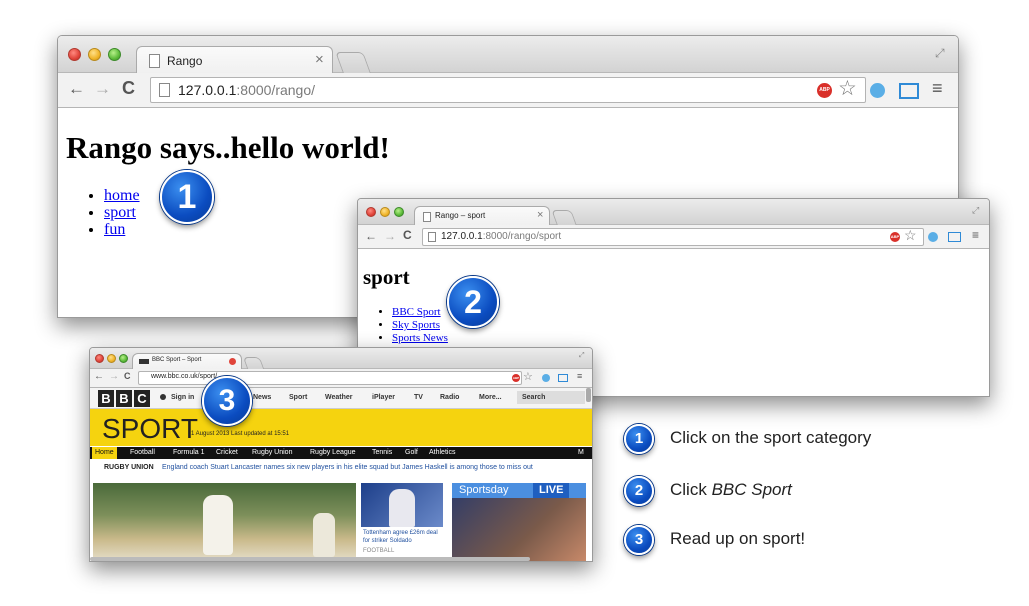  I want to click on list-item: sport, so click(122, 212).